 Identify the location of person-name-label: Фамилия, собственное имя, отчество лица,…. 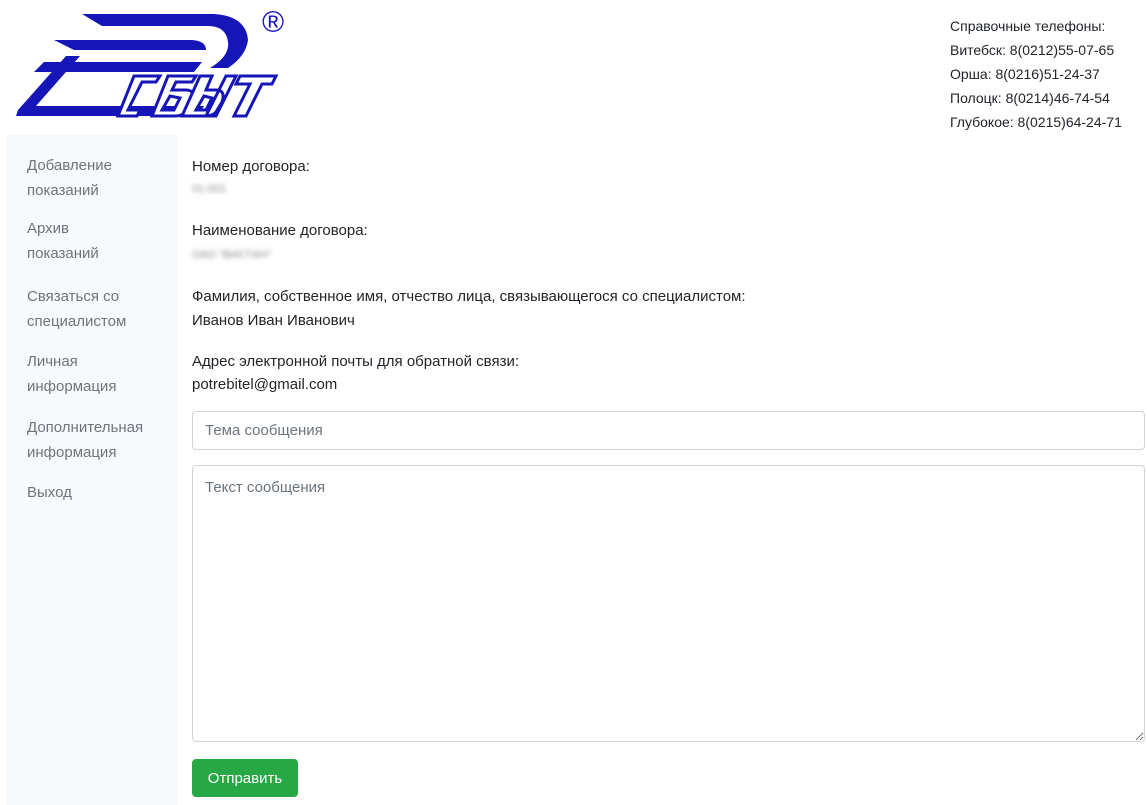
(469, 296).